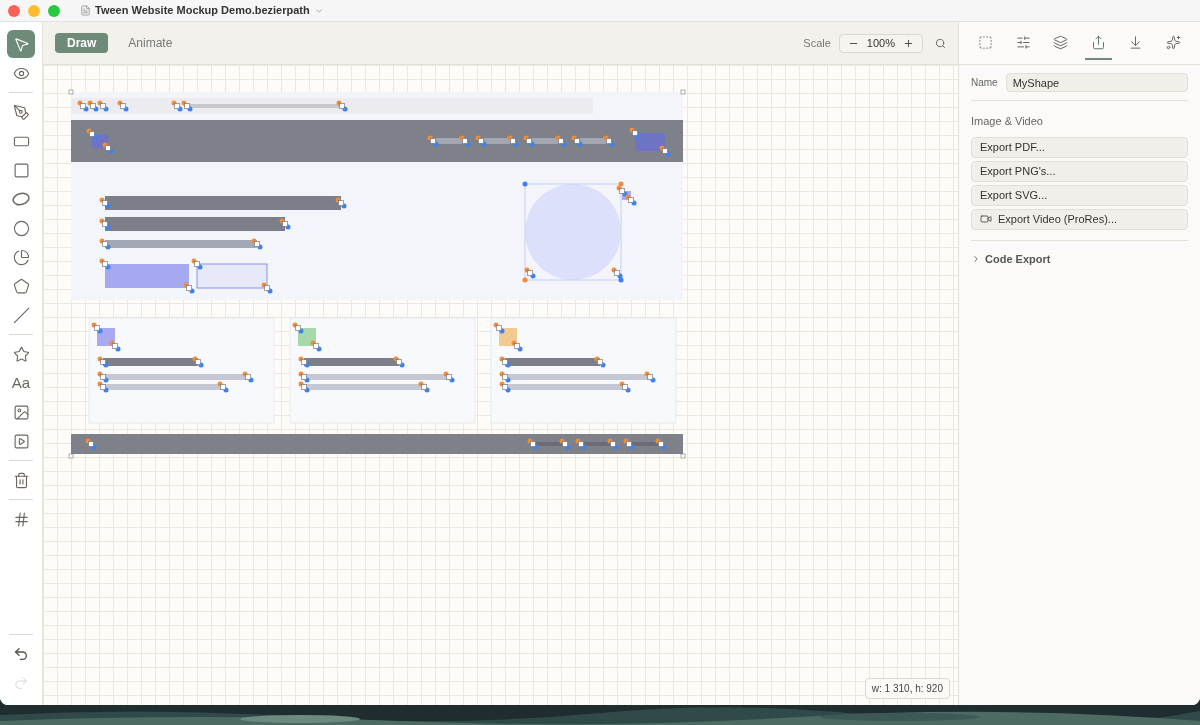 The width and height of the screenshot is (1200, 725). What do you see at coordinates (21, 480) in the screenshot?
I see `trash-icon` at bounding box center [21, 480].